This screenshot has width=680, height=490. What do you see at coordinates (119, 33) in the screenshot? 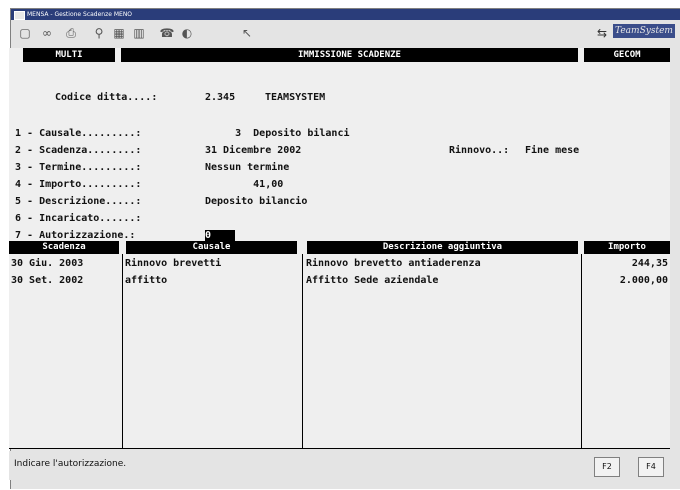
I see `calculator-icon: ▦` at bounding box center [119, 33].